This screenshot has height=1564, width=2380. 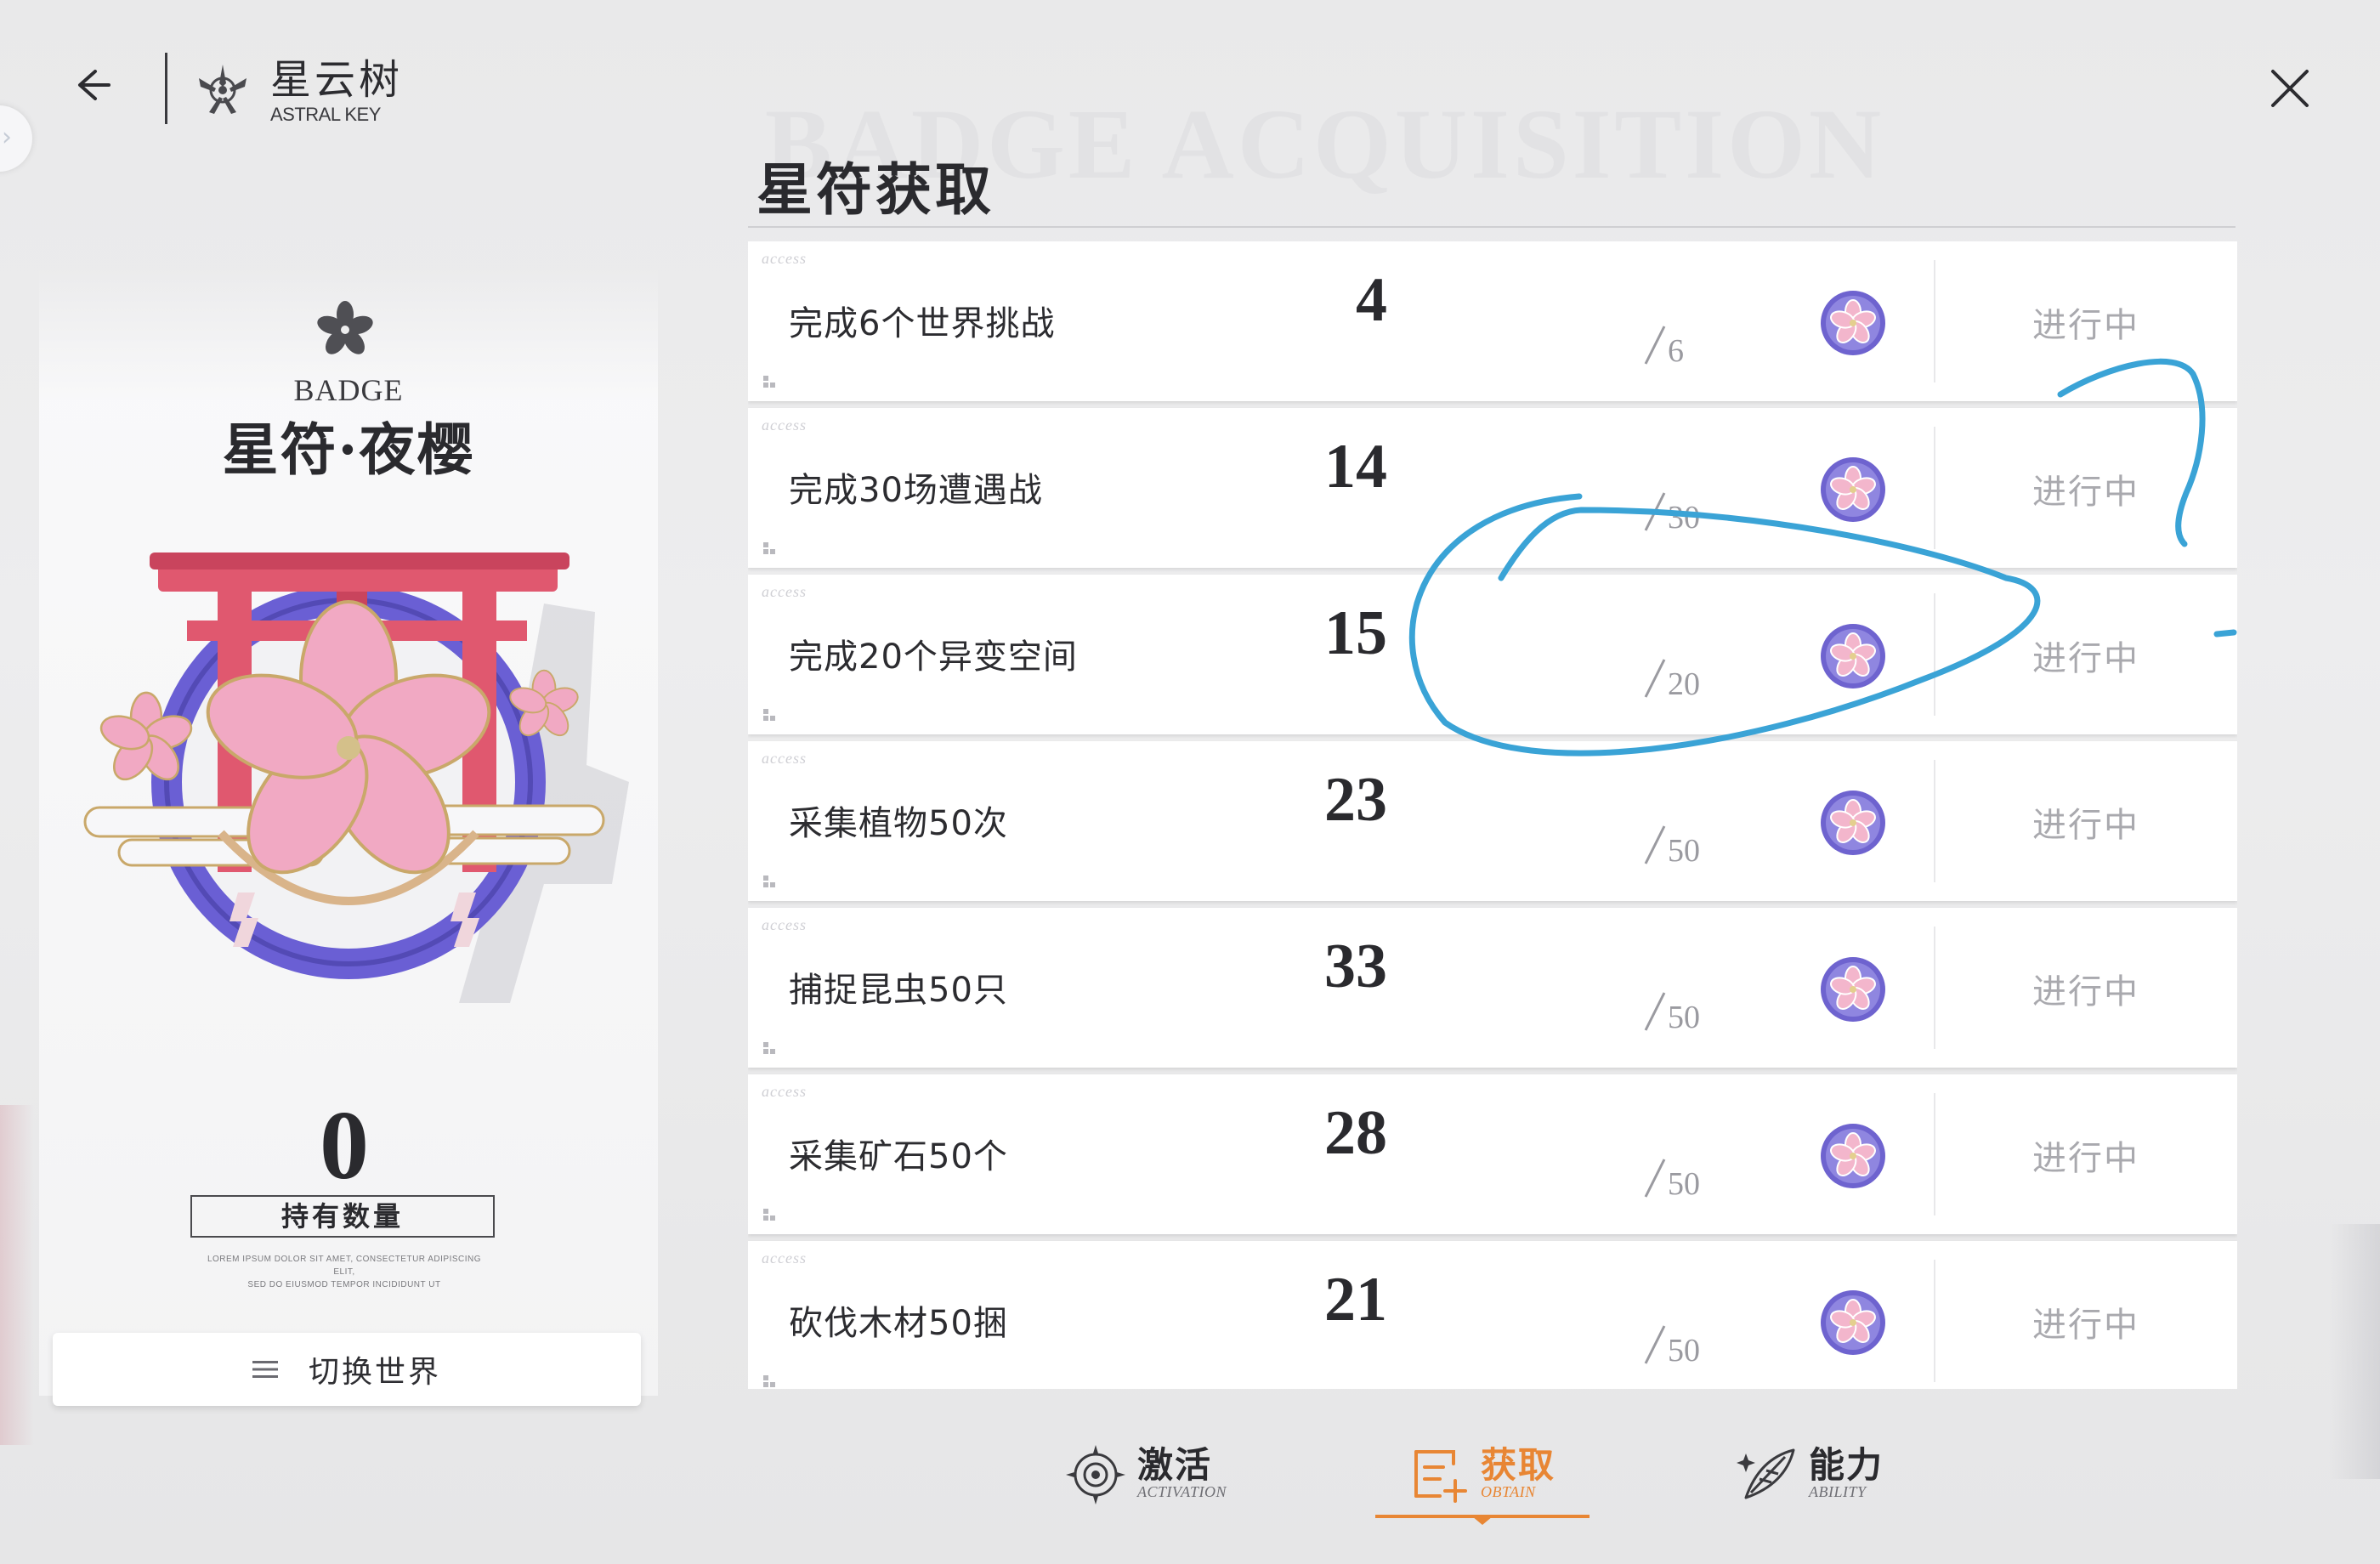 I want to click on progress-current: 14, so click(x=1355, y=467).